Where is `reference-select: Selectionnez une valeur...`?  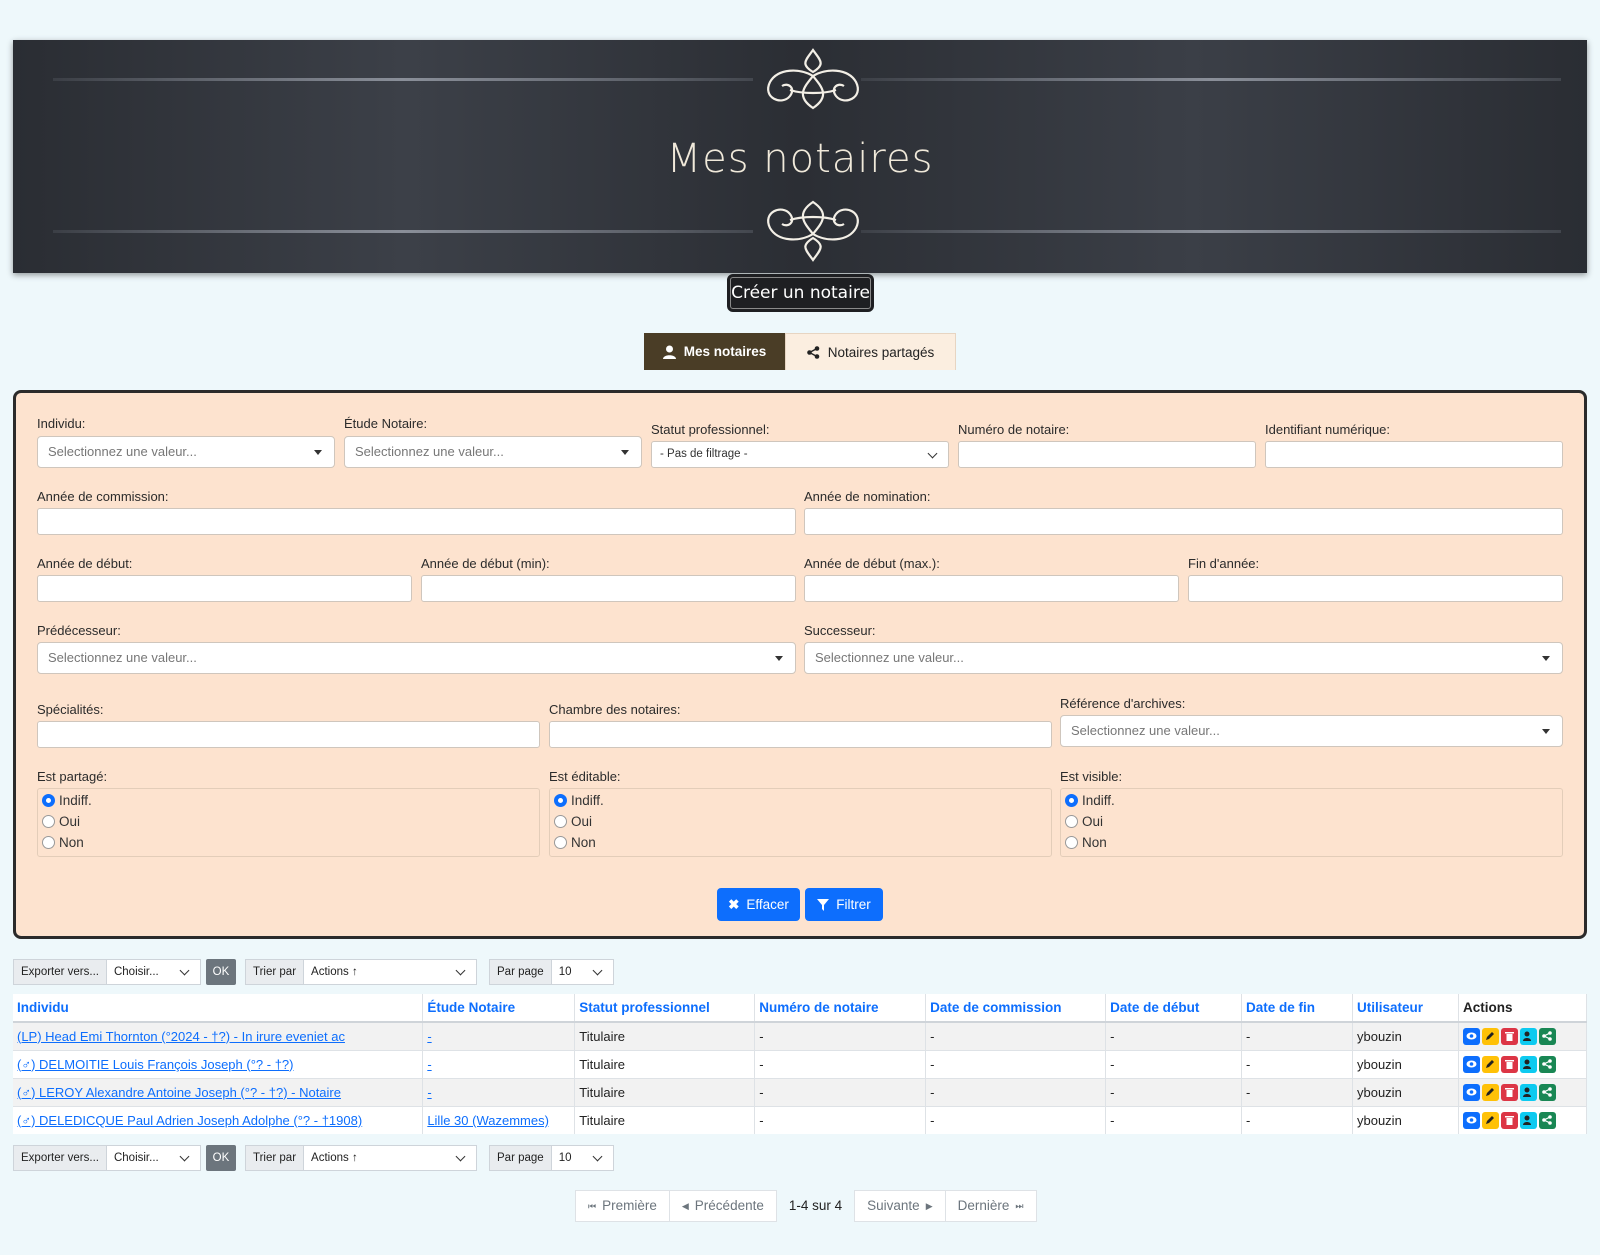 reference-select: Selectionnez une valeur... is located at coordinates (1311, 731).